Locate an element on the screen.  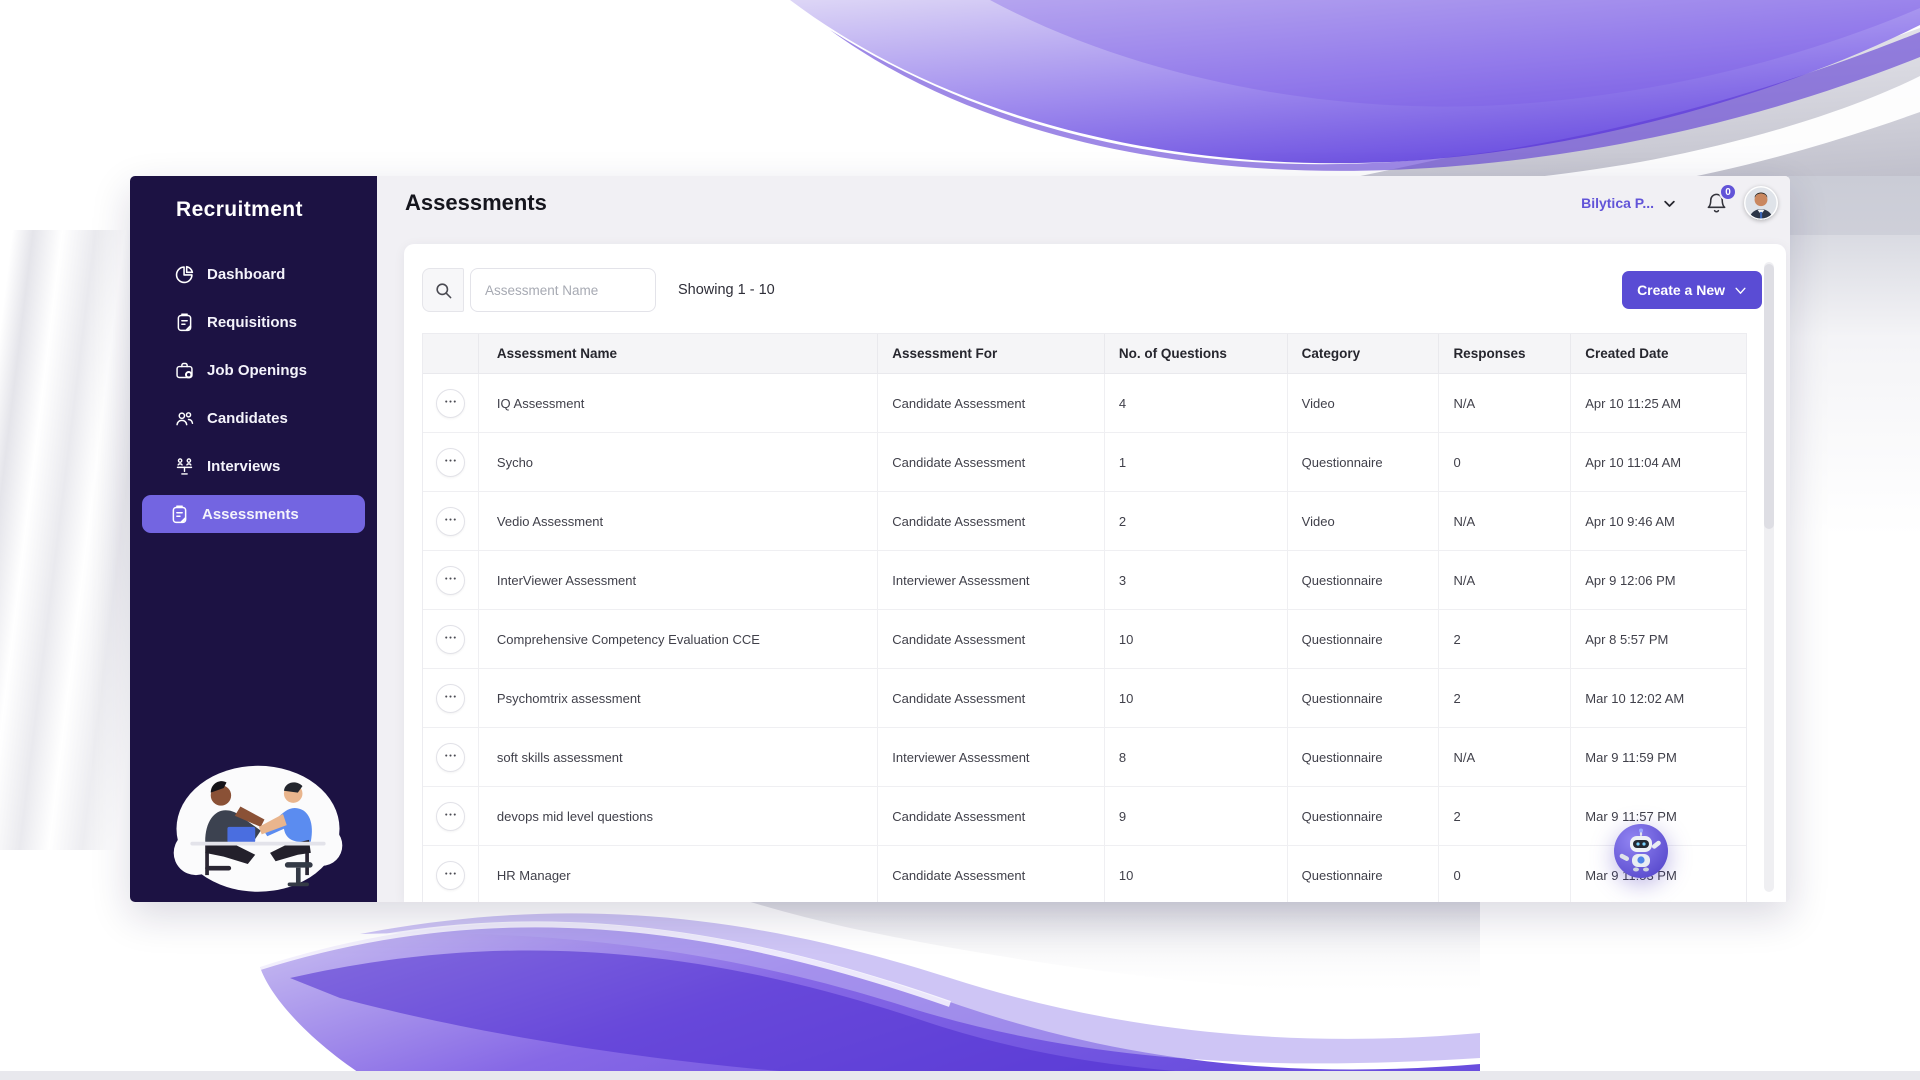
cell-assessment-name: HR Manager is located at coordinates (679, 874).